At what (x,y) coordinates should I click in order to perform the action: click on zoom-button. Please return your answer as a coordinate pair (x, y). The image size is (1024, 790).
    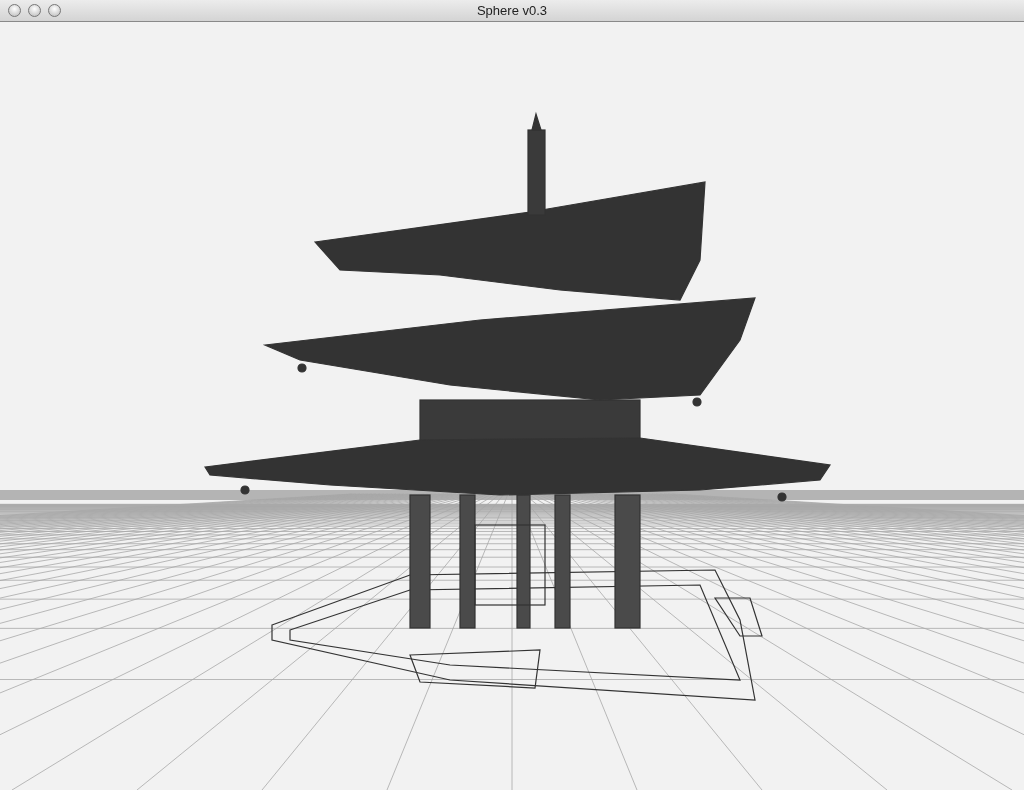
    Looking at the image, I should click on (54, 10).